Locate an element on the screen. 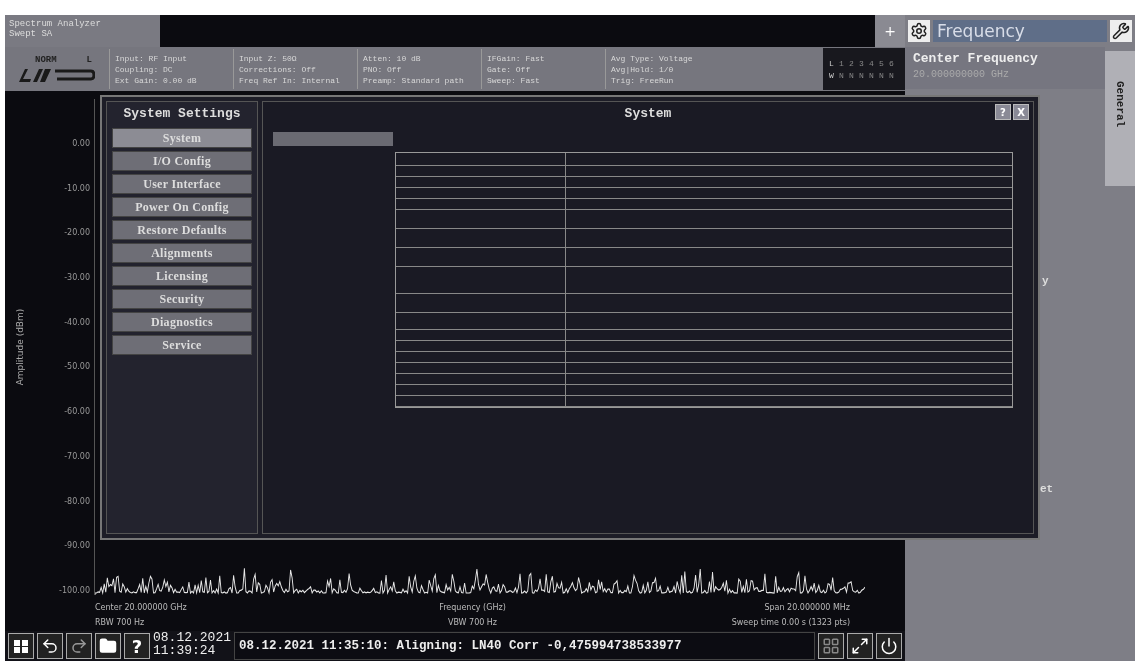 This screenshot has height=661, width=1135. settings-category: System is located at coordinates (182, 138).